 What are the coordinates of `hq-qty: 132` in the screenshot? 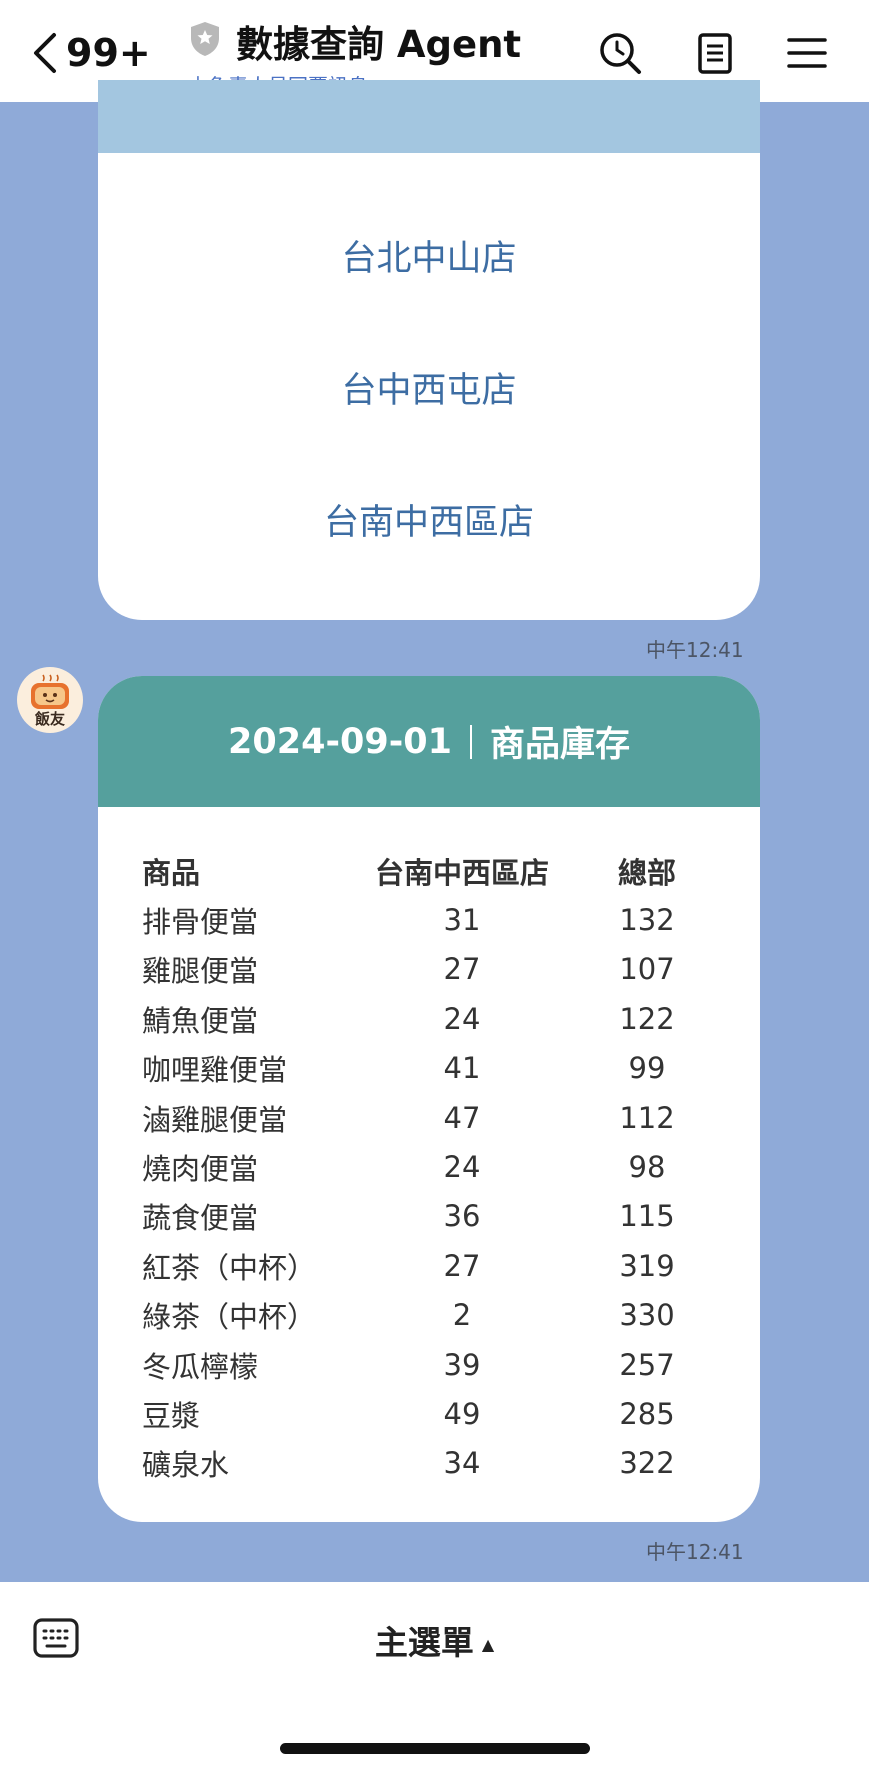 It's located at (647, 920).